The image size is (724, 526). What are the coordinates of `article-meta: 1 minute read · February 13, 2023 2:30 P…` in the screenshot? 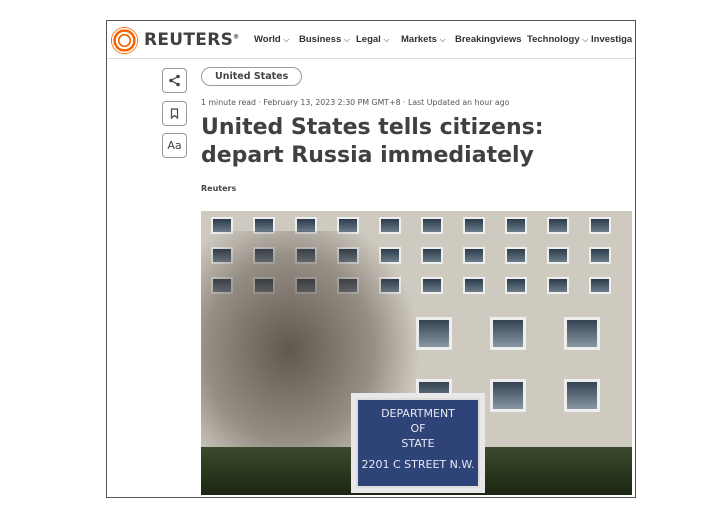 It's located at (355, 102).